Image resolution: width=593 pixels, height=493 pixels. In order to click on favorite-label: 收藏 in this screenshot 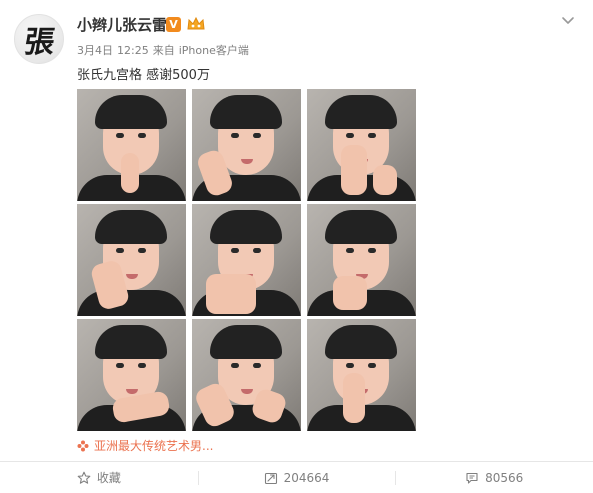, I will do `click(108, 478)`.